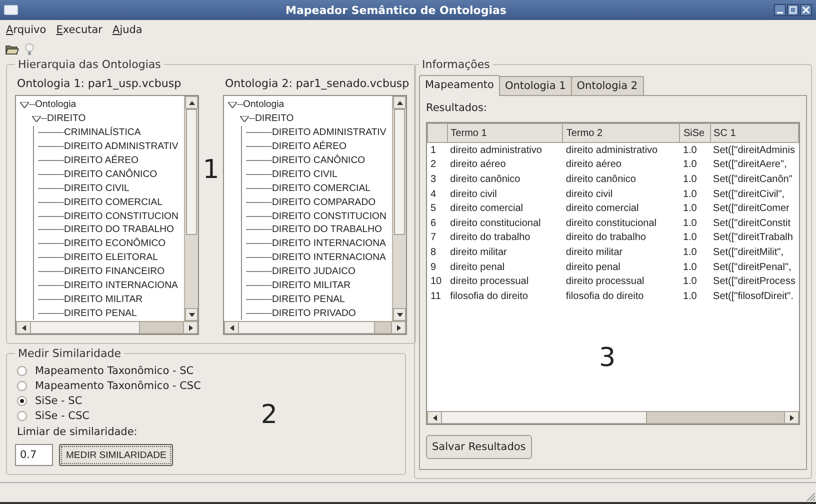 The width and height of the screenshot is (816, 504). Describe the element at coordinates (314, 313) in the screenshot. I see `tree-item: DIREITO PRIVADO` at that location.